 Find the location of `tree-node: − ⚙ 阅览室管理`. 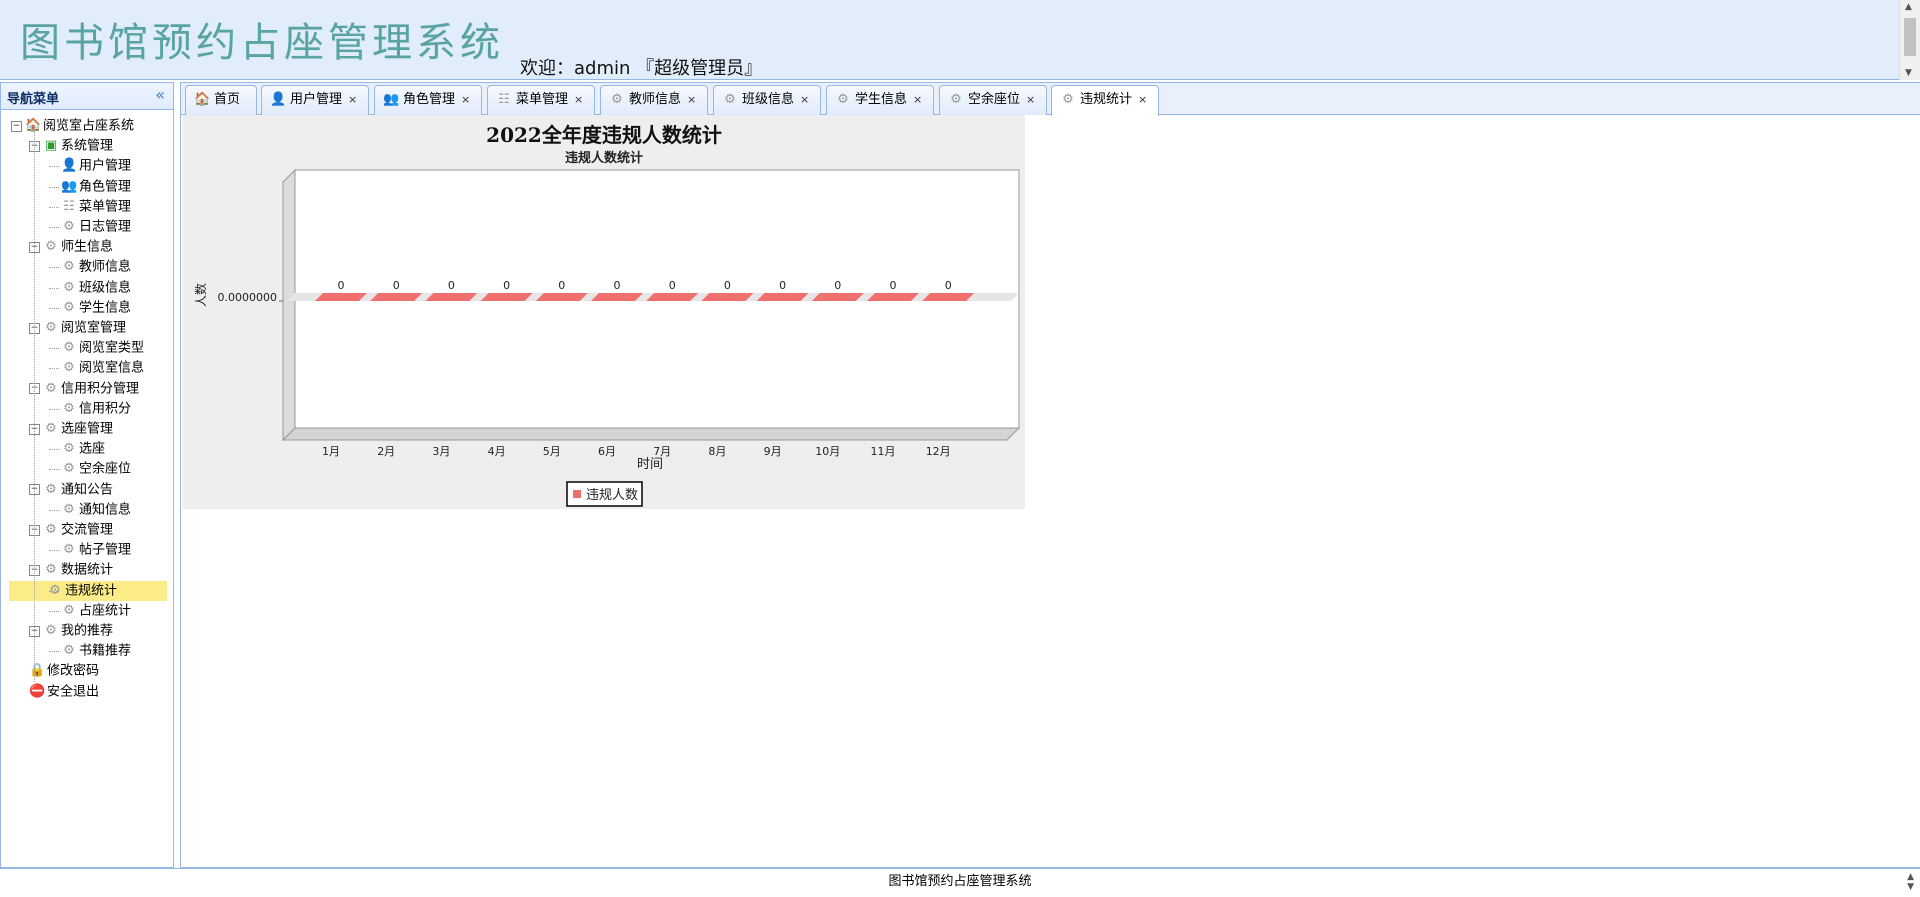

tree-node: − ⚙ 阅览室管理 is located at coordinates (77, 328).